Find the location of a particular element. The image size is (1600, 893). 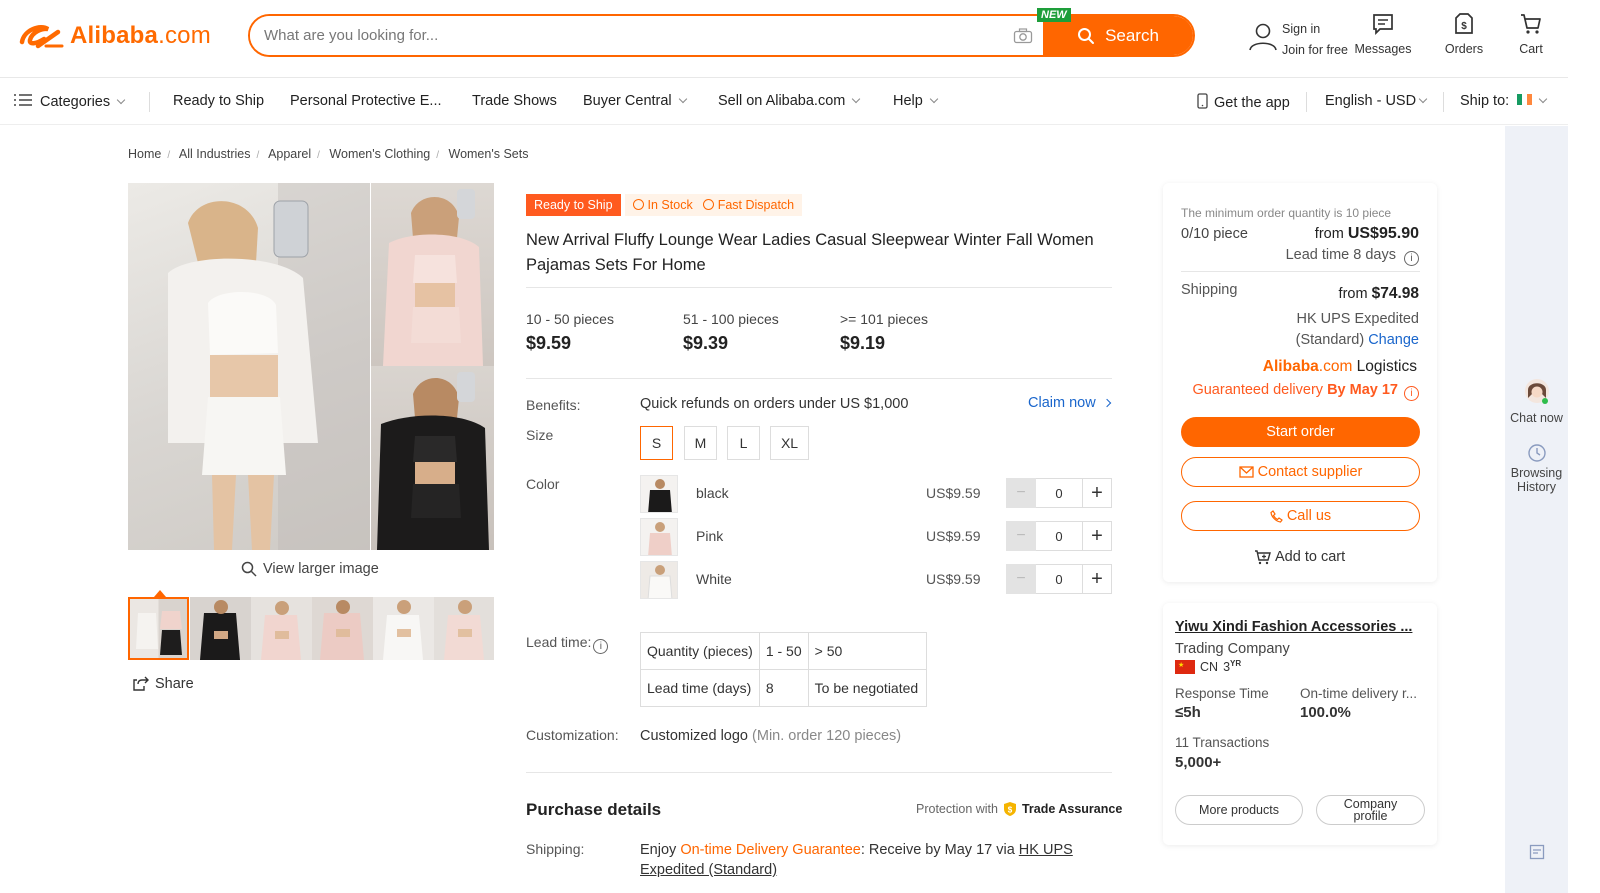

mail-icon is located at coordinates (1246, 472).